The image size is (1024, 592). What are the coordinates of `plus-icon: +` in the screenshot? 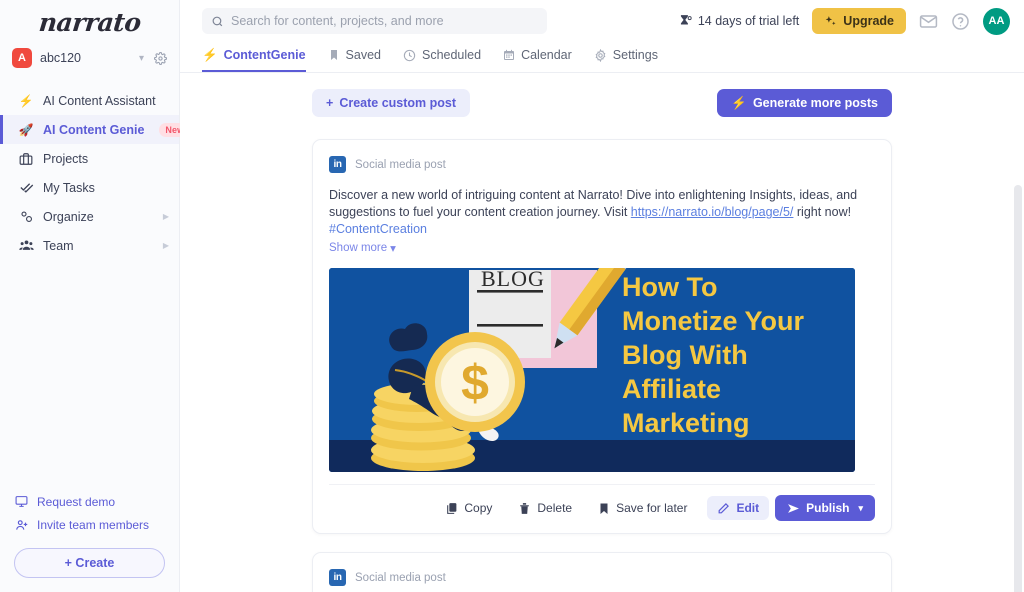 It's located at (330, 103).